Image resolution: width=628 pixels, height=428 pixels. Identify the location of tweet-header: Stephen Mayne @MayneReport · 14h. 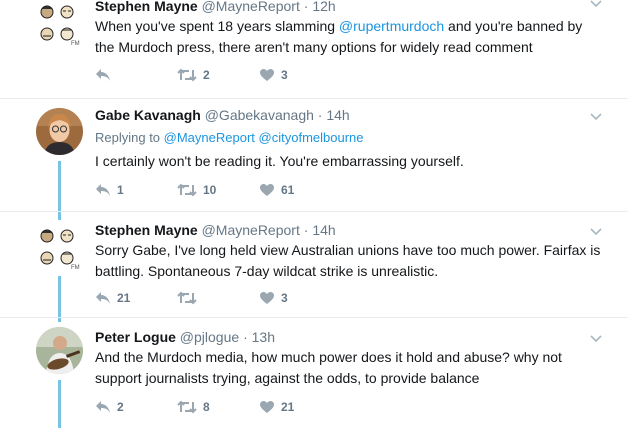
(215, 230).